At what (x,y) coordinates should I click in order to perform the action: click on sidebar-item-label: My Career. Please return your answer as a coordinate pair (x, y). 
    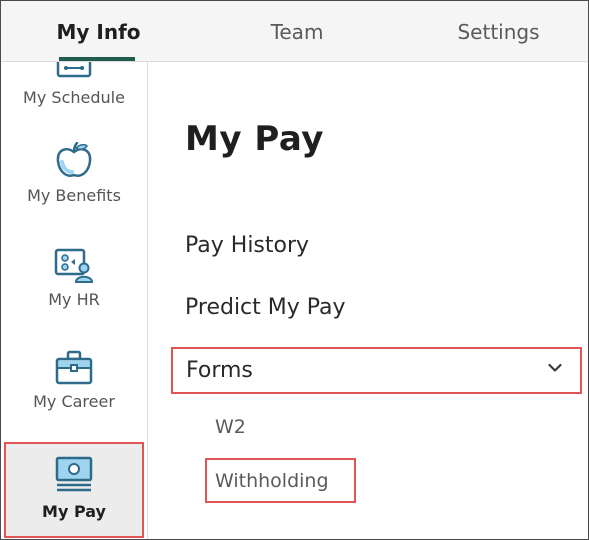
    Looking at the image, I should click on (74, 401).